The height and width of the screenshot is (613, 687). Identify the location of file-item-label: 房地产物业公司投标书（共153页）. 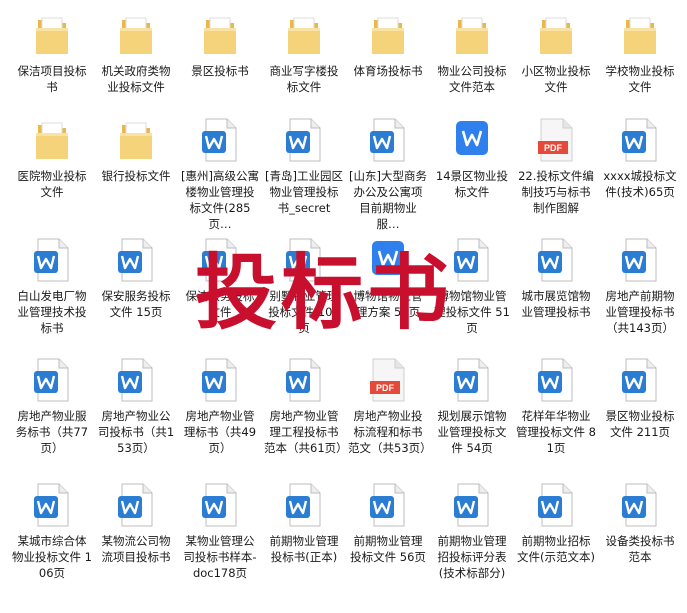
(136, 432).